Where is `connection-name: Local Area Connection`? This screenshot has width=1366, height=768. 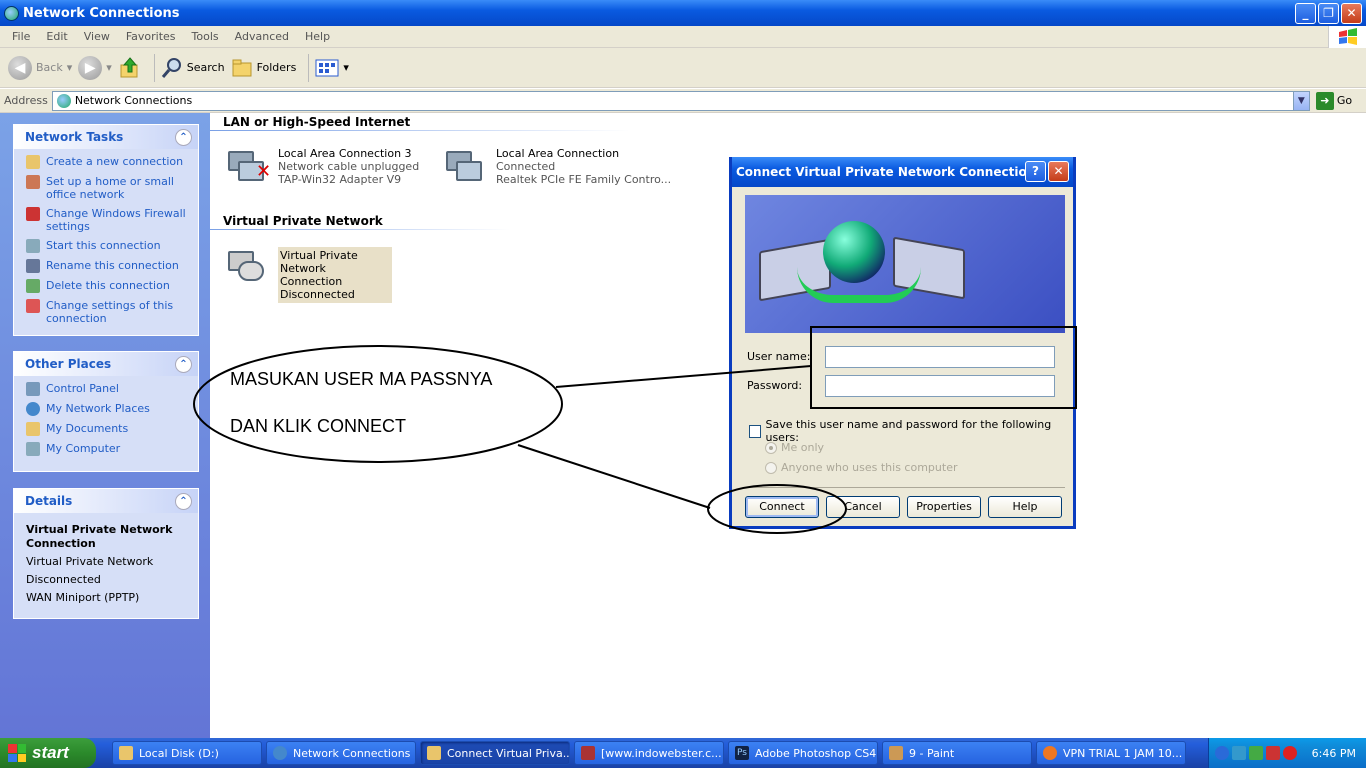
connection-name: Local Area Connection is located at coordinates (558, 153).